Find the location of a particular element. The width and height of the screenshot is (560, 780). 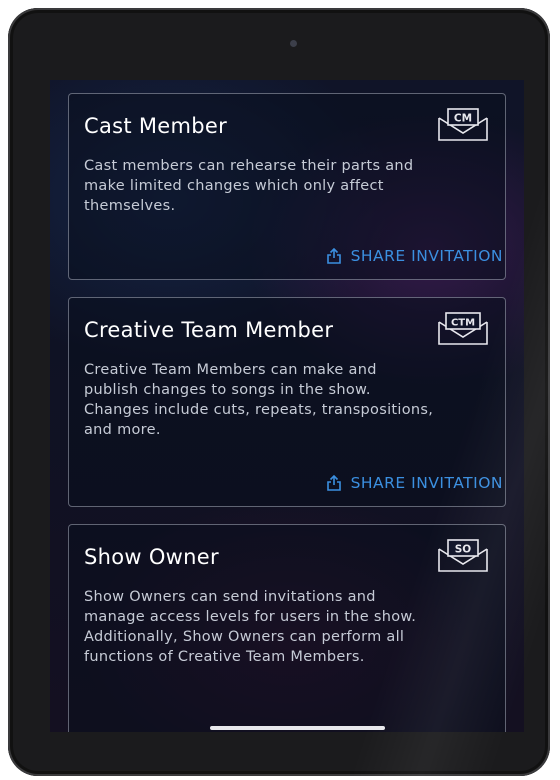

envelope-icon: SO is located at coordinates (463, 555).